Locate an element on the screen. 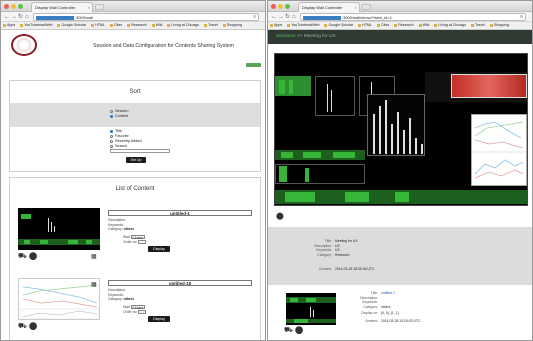 This screenshot has height=341, width=533. created-label: Created: is located at coordinates (371, 321).